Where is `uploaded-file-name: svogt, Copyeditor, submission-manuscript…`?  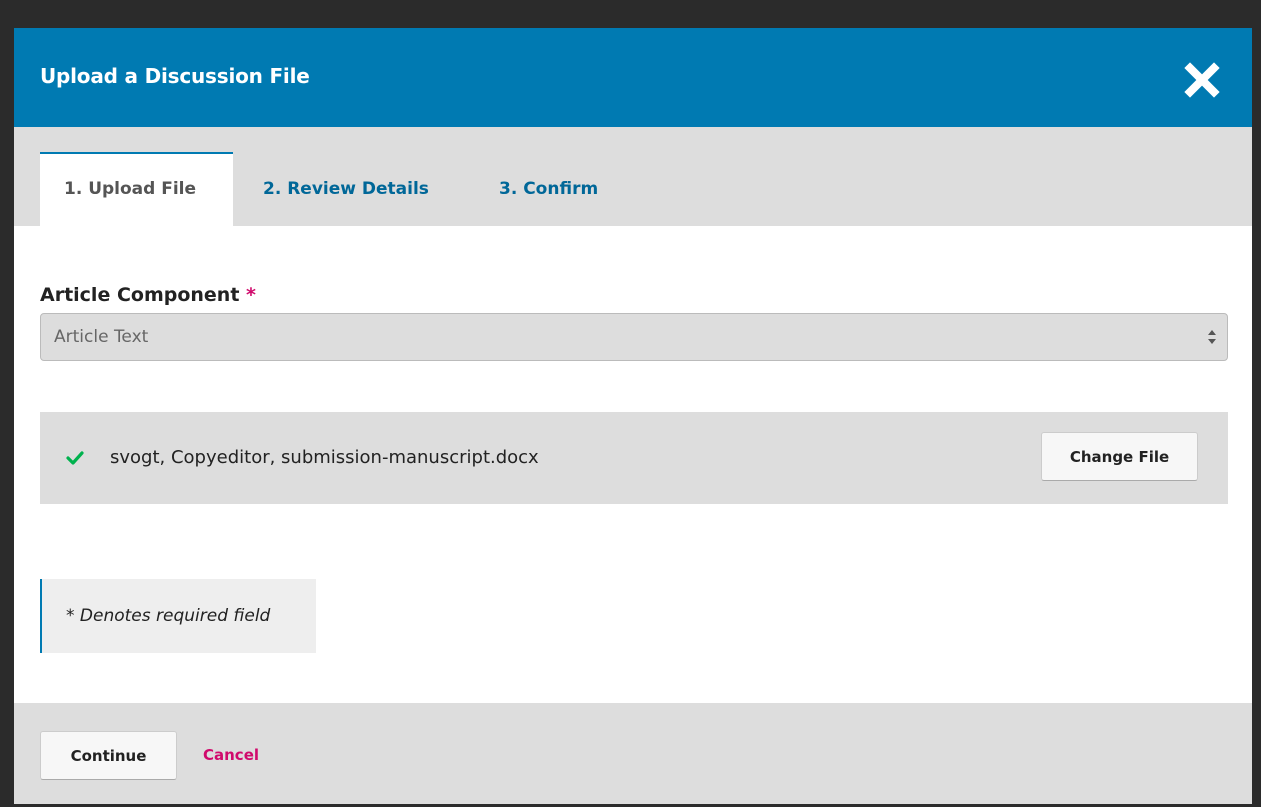 uploaded-file-name: svogt, Copyeditor, submission-manuscript… is located at coordinates (324, 457).